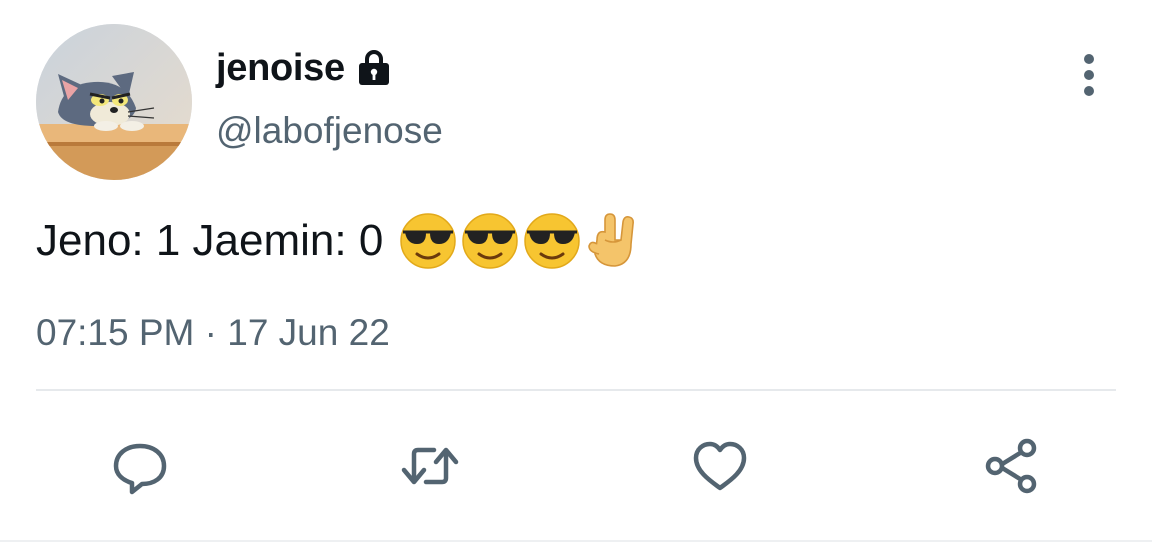 The image size is (1152, 555). I want to click on avatar, so click(114, 102).